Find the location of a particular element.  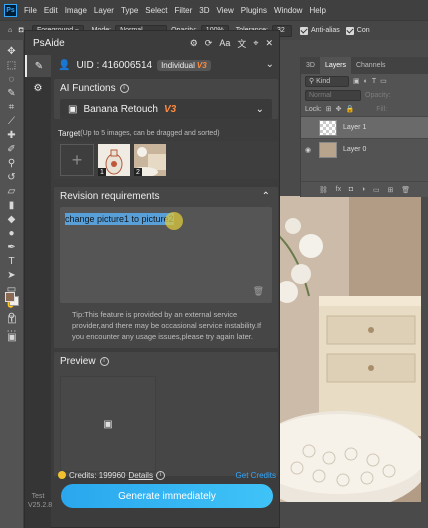

home-icon: ⌂ is located at coordinates (10, 30).